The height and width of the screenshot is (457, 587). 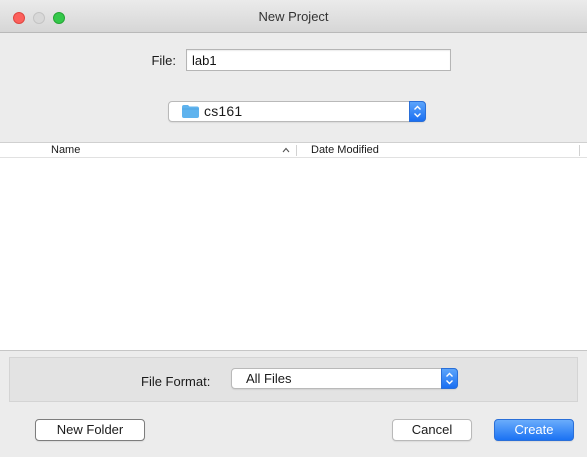 I want to click on title-bar: New Project, so click(x=293, y=16).